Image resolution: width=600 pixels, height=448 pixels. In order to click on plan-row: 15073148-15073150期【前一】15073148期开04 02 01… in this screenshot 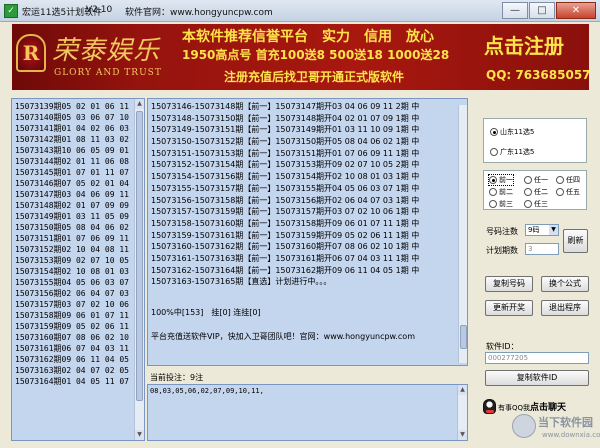, I will do `click(285, 118)`.